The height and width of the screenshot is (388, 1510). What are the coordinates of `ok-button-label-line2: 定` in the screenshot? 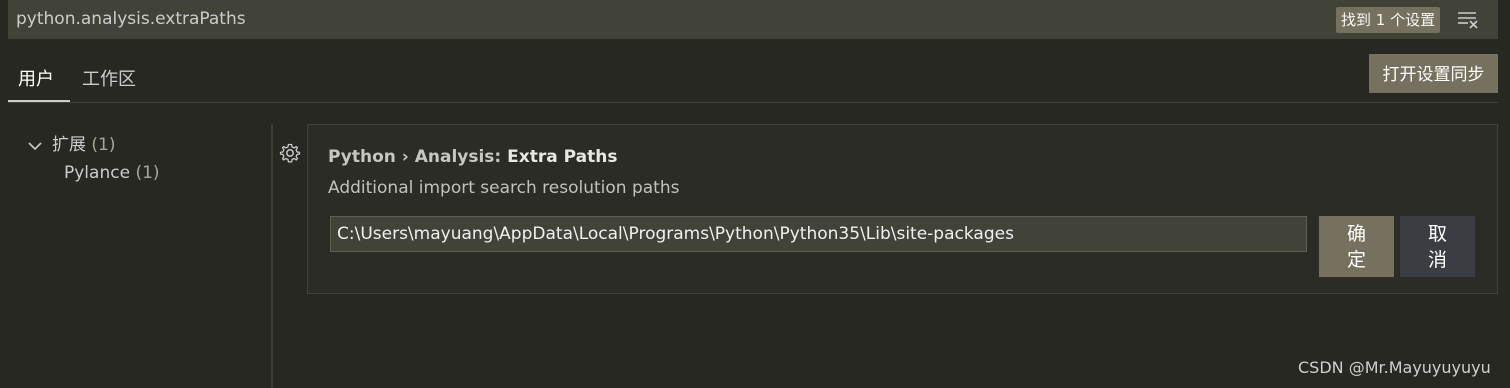 It's located at (1356, 259).